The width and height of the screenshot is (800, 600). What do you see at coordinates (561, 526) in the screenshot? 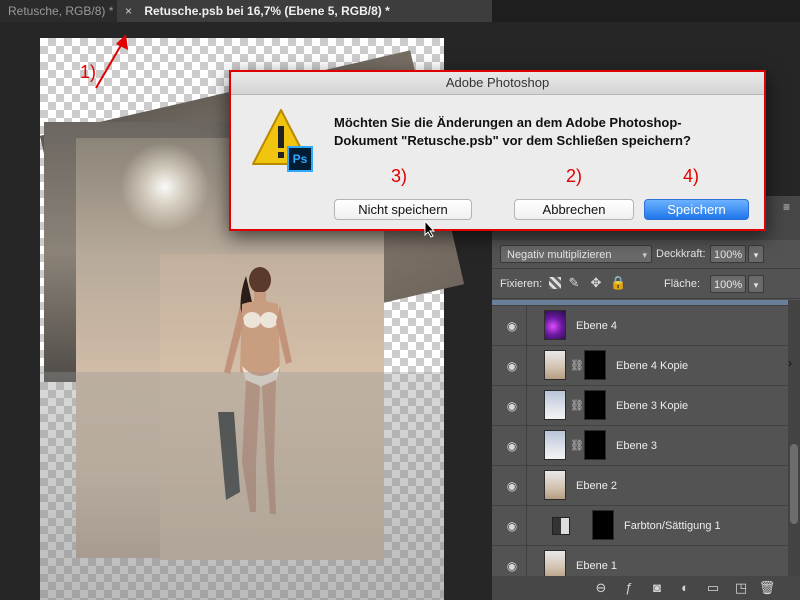
I see `adjustment-layer-icon` at bounding box center [561, 526].